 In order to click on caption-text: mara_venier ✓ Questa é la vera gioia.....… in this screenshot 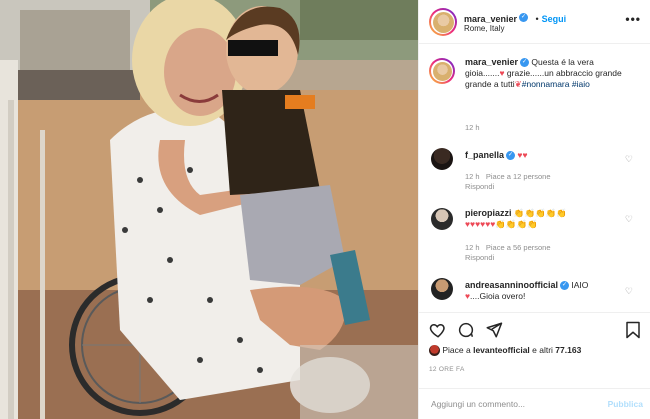, I will do `click(550, 73)`.